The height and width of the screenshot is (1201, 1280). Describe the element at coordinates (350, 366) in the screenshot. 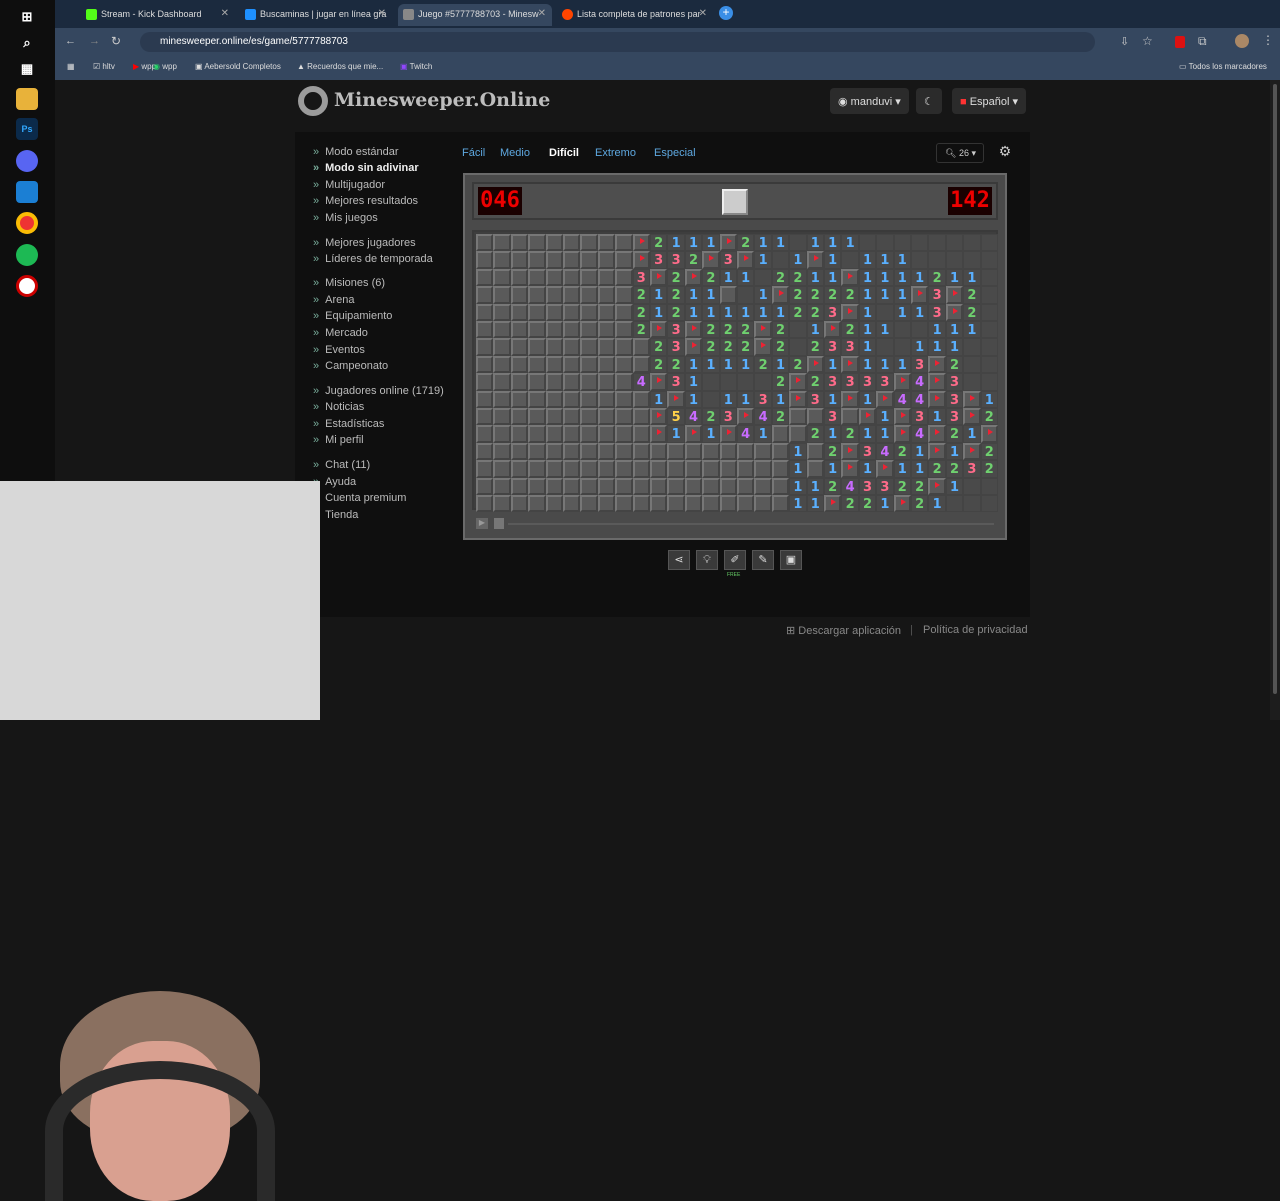

I see `nav-campeonato: Campeonato` at that location.